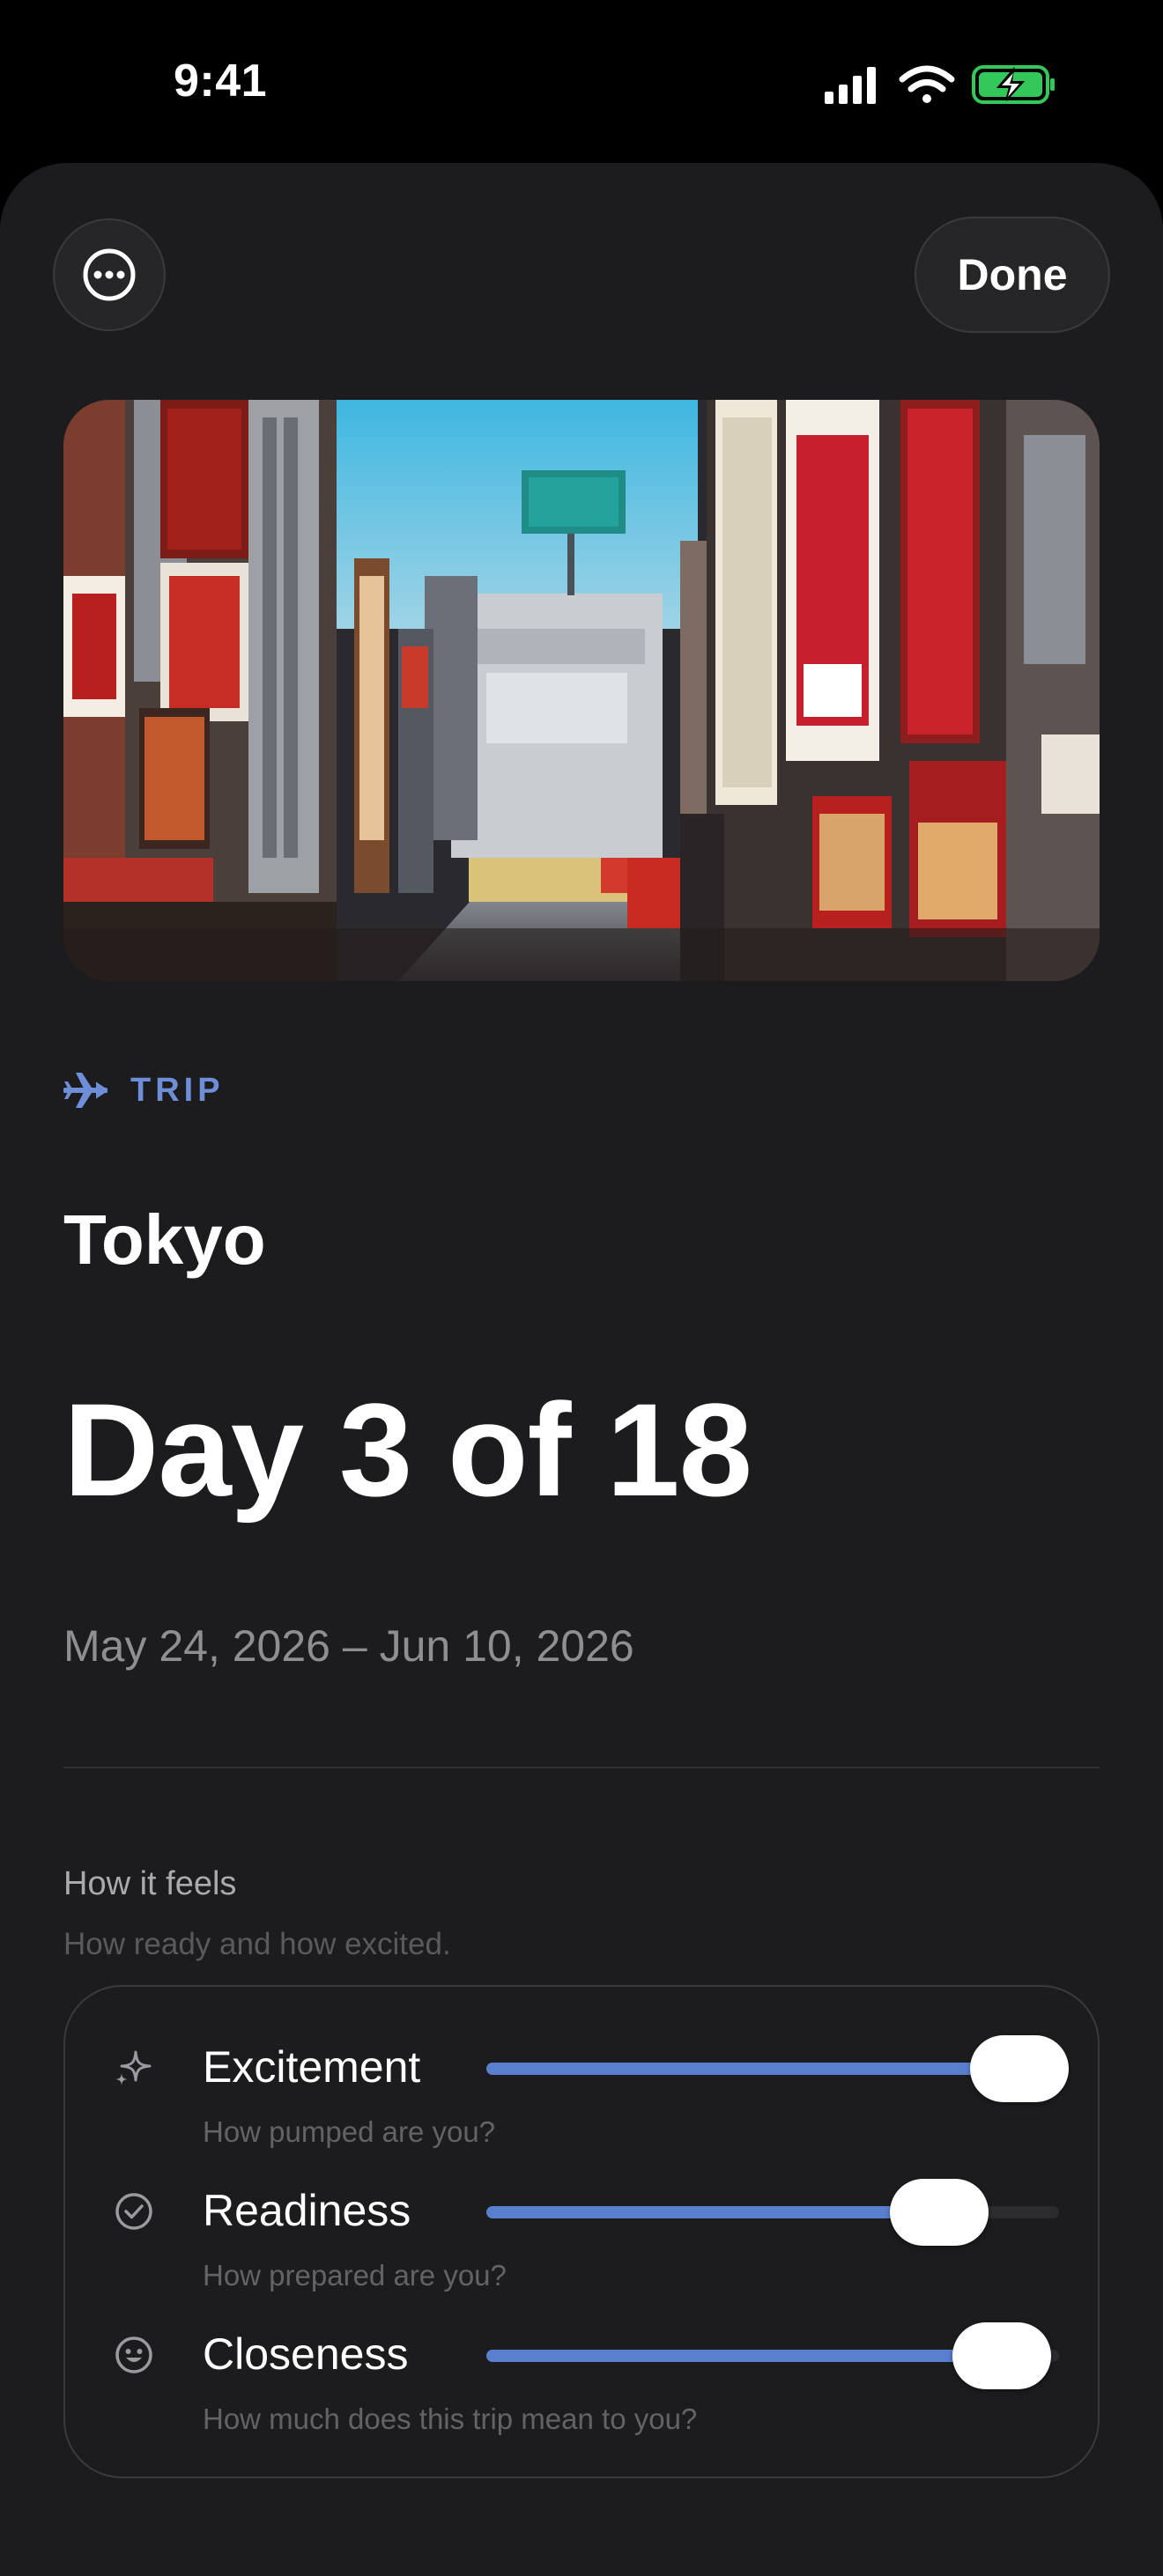 The width and height of the screenshot is (1163, 2576). What do you see at coordinates (581, 81) in the screenshot?
I see `status-bar: 9:41` at bounding box center [581, 81].